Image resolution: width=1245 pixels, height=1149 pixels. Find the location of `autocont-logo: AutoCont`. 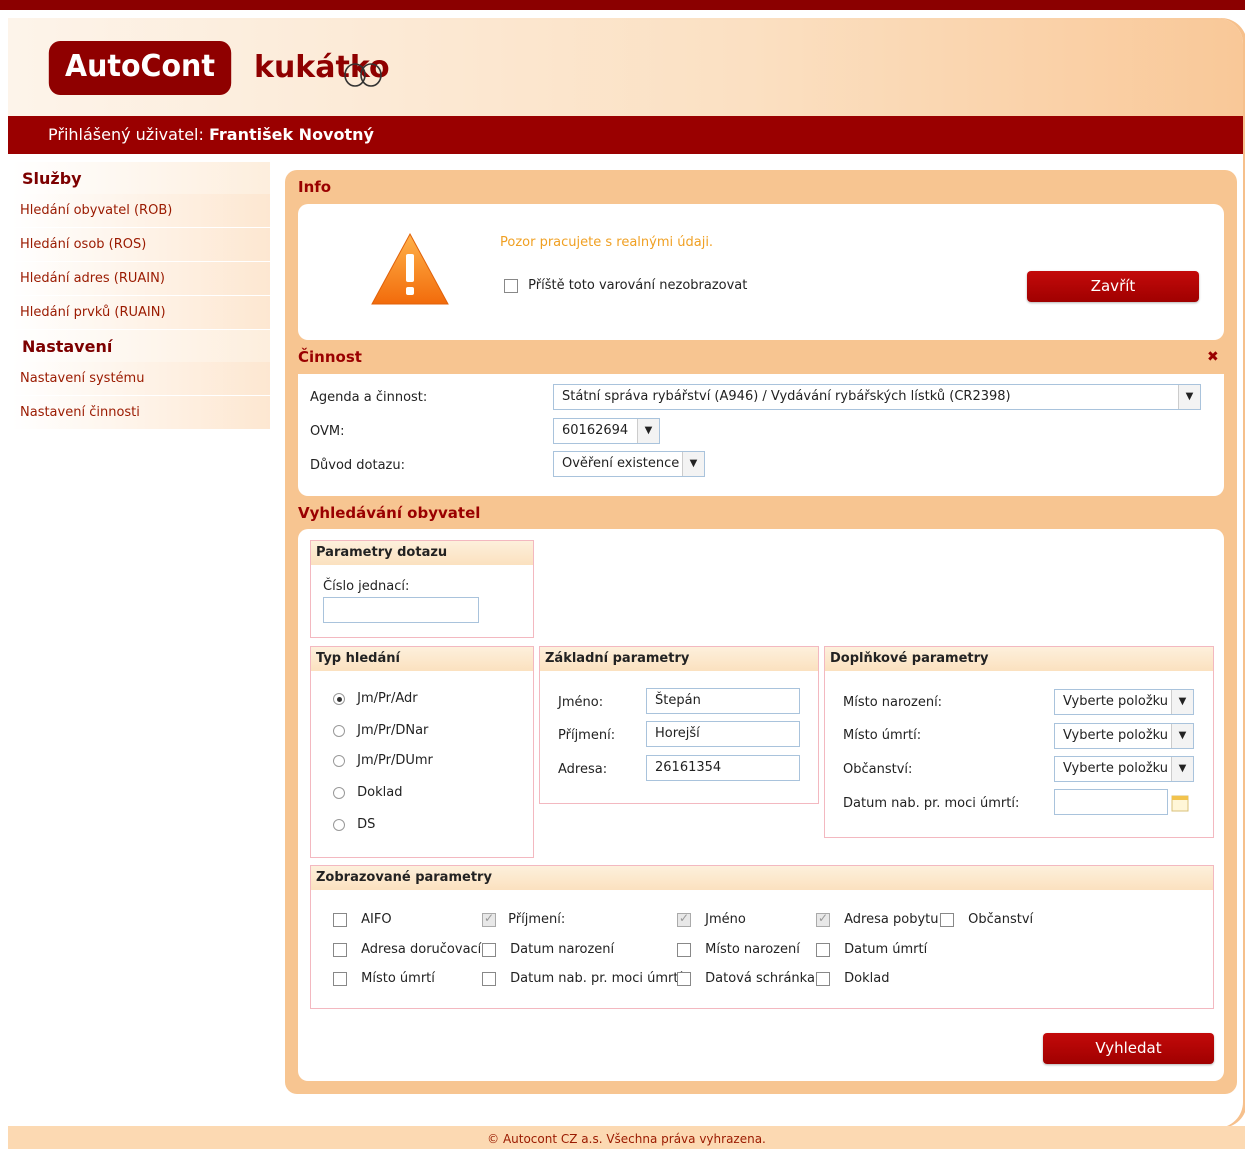

autocont-logo: AutoCont is located at coordinates (140, 68).